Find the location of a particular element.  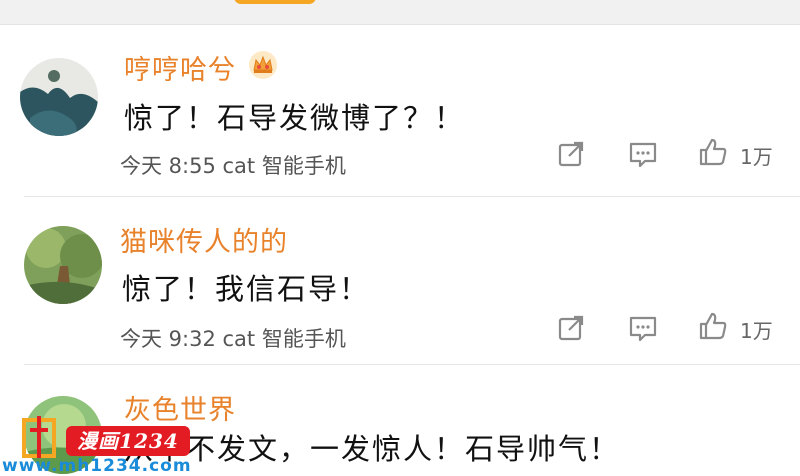

site-watermark: 漫画1234 www.mh1234.com is located at coordinates (105, 444).